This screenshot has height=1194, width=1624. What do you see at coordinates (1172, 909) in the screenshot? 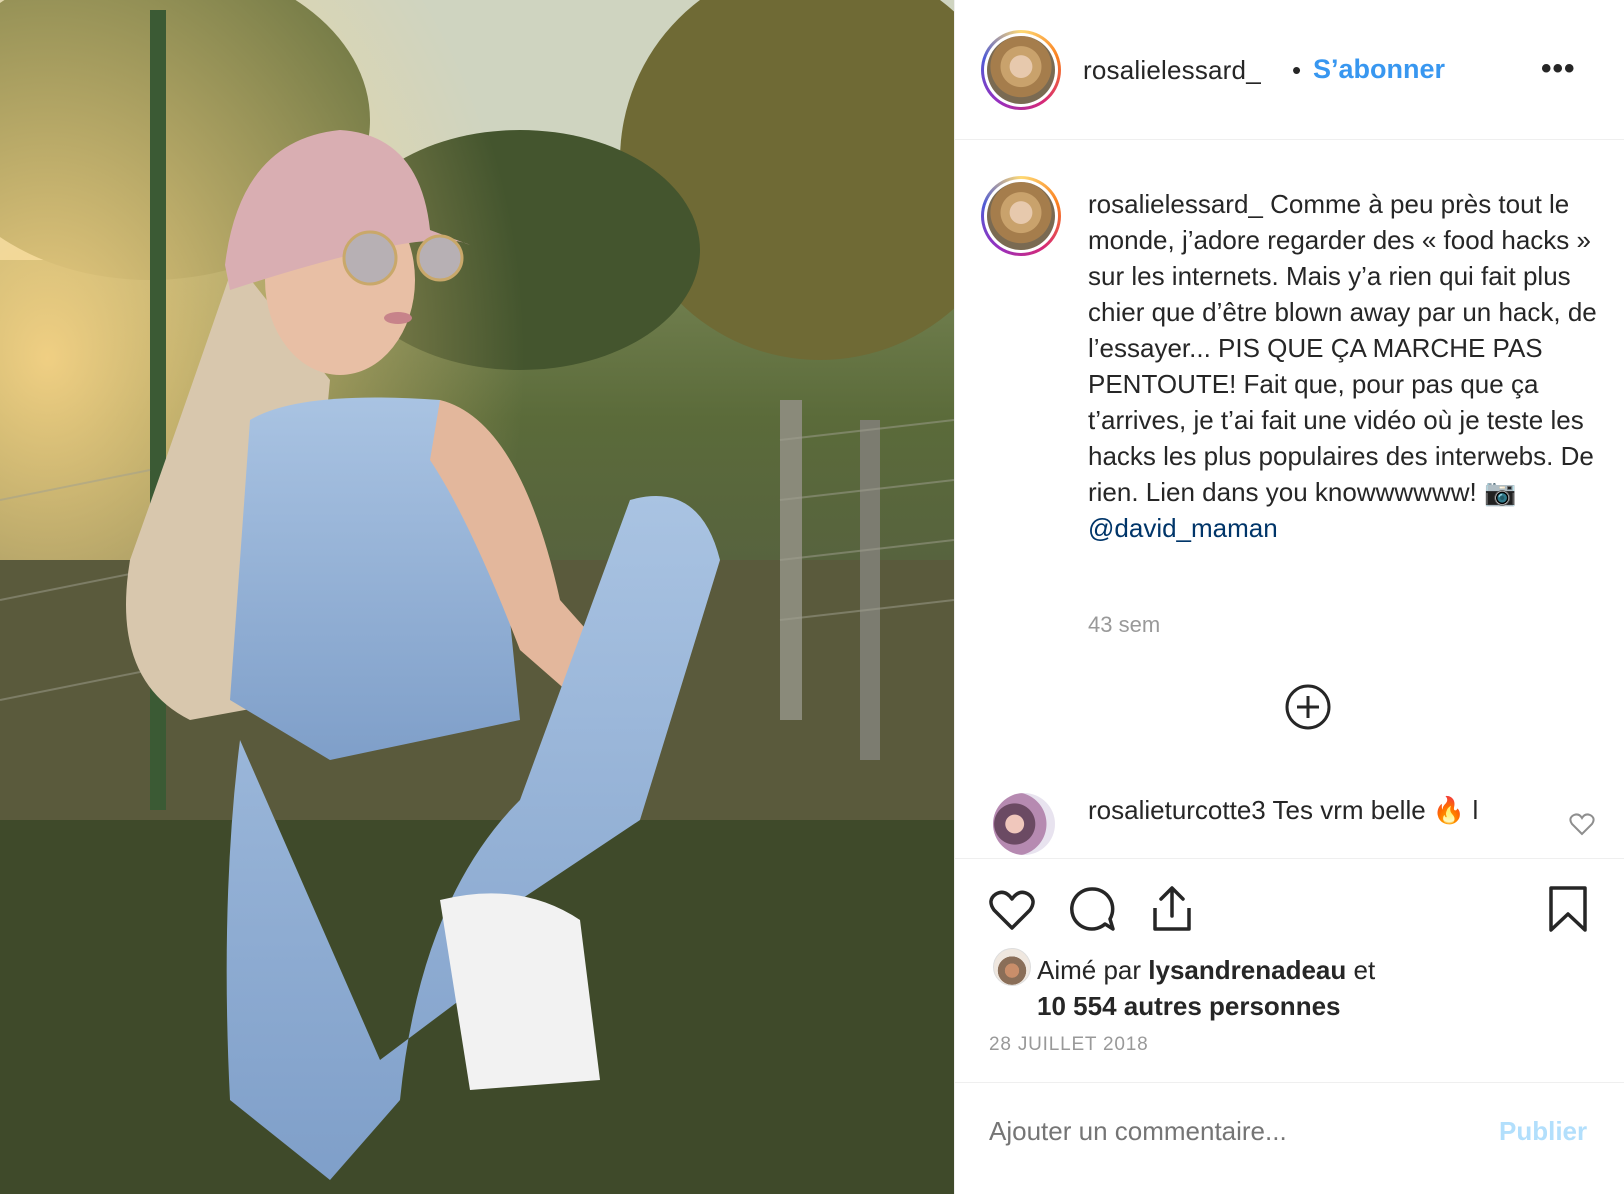
I see `share-upload-icon` at bounding box center [1172, 909].